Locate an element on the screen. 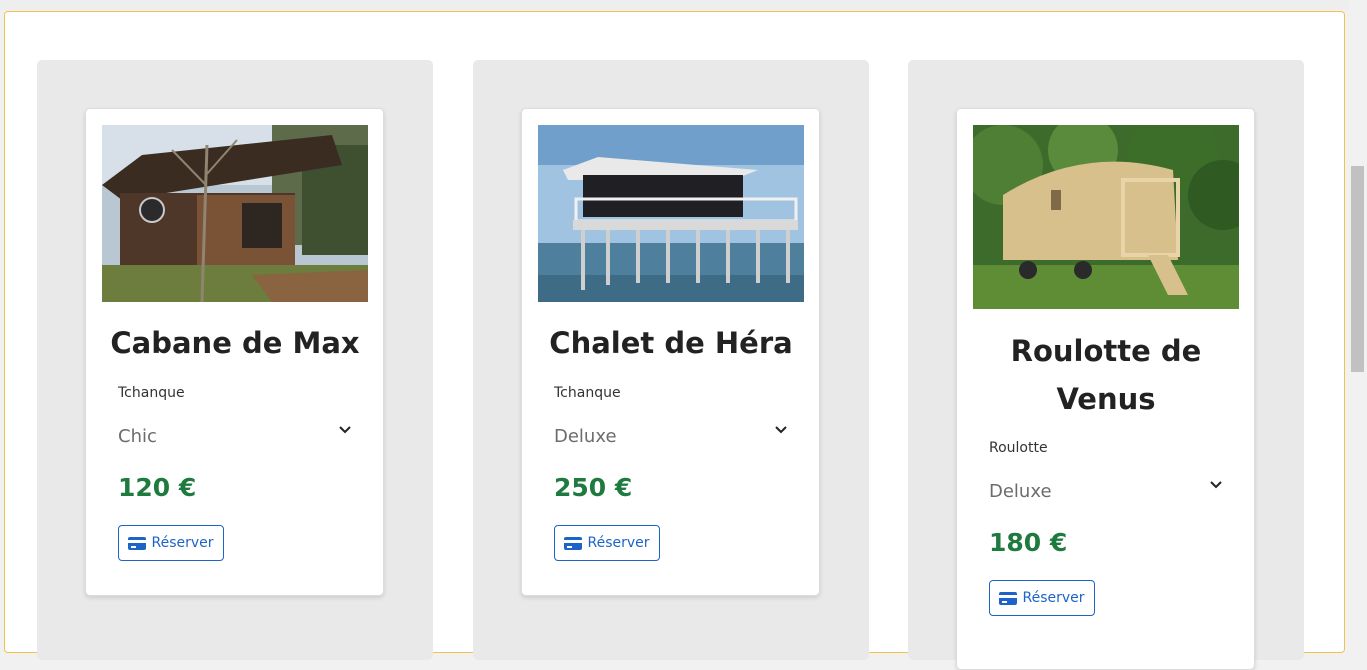  scrollbar-thumb is located at coordinates (1357, 269).